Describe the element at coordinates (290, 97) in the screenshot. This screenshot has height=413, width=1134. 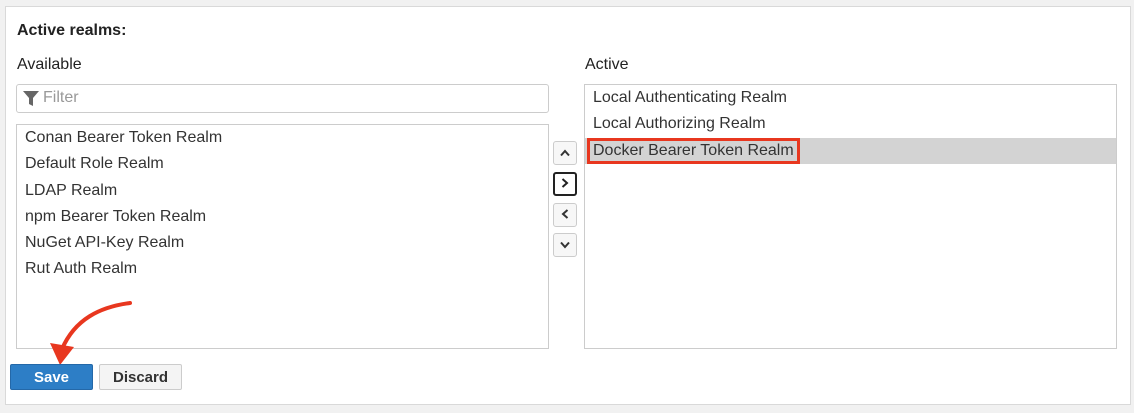
I see `filter-input` at that location.